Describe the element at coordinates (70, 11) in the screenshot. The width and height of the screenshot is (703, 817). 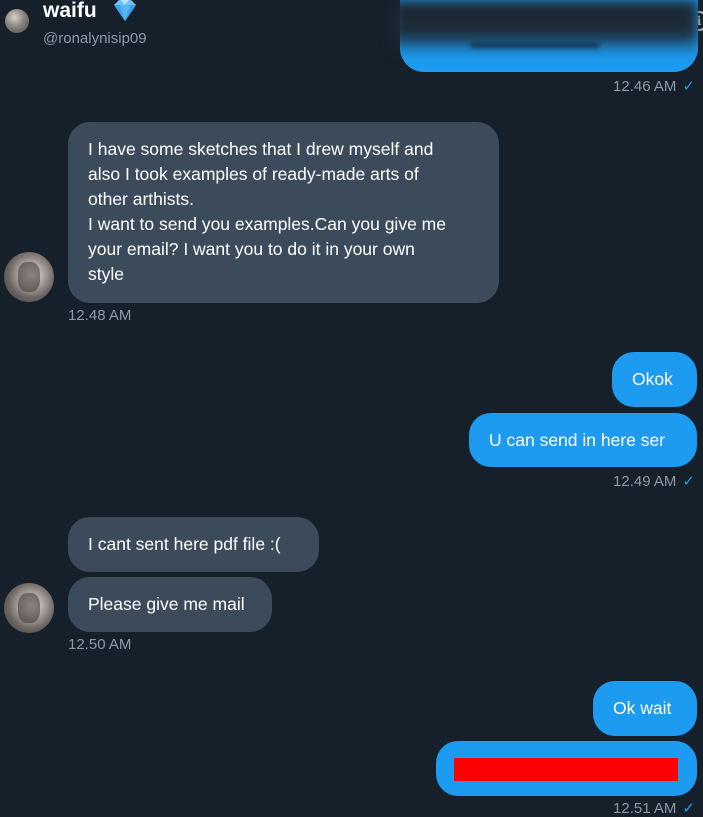
I see `contact-name: waifu` at that location.